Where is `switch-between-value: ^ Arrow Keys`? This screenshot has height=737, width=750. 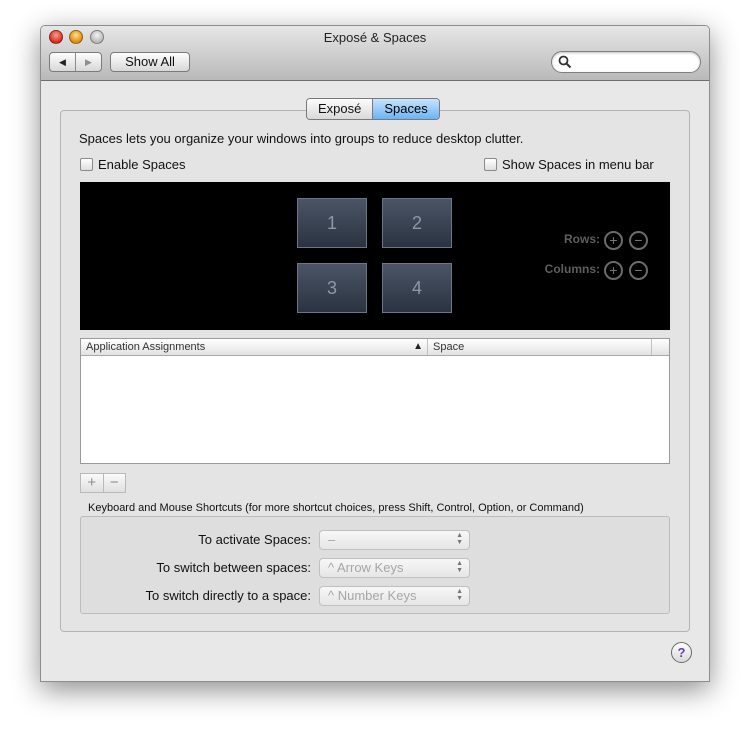 switch-between-value: ^ Arrow Keys is located at coordinates (366, 567).